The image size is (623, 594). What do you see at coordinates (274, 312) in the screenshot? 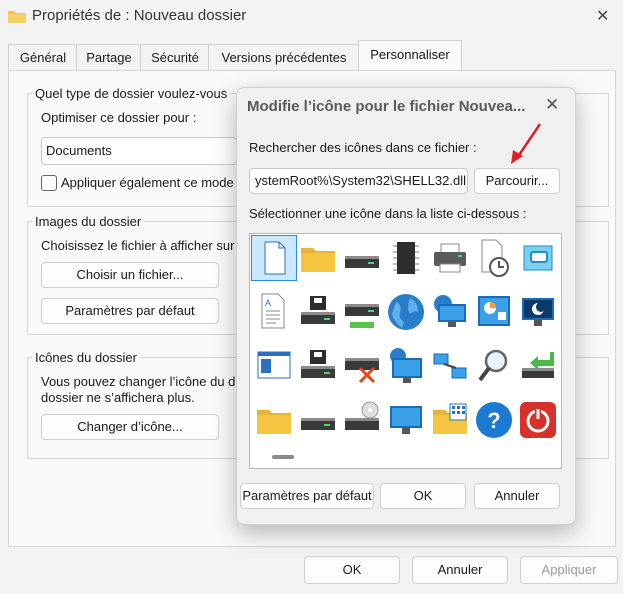
I see `text-document-icon: A` at bounding box center [274, 312].